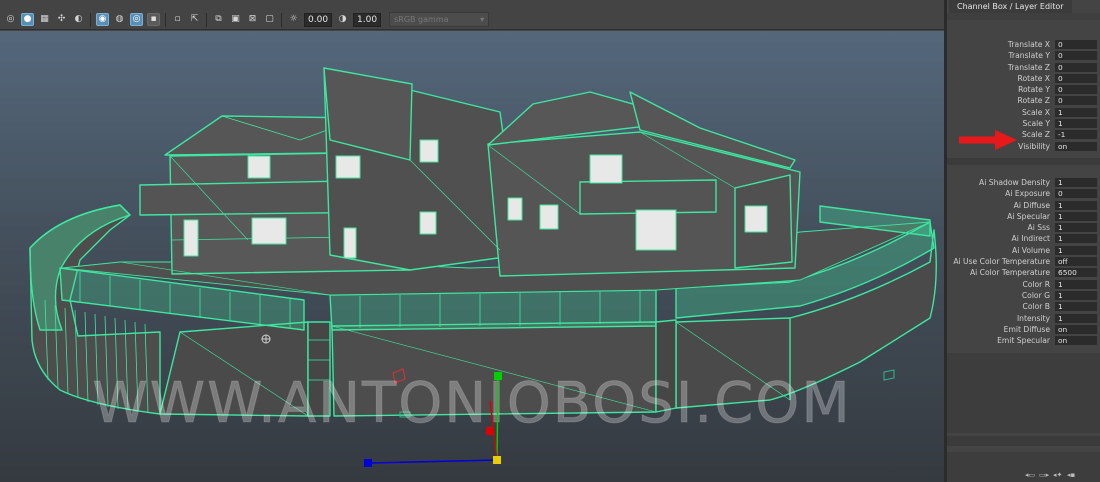 The height and width of the screenshot is (482, 1100). I want to click on depth-of-field-icon: ▫, so click(177, 19).